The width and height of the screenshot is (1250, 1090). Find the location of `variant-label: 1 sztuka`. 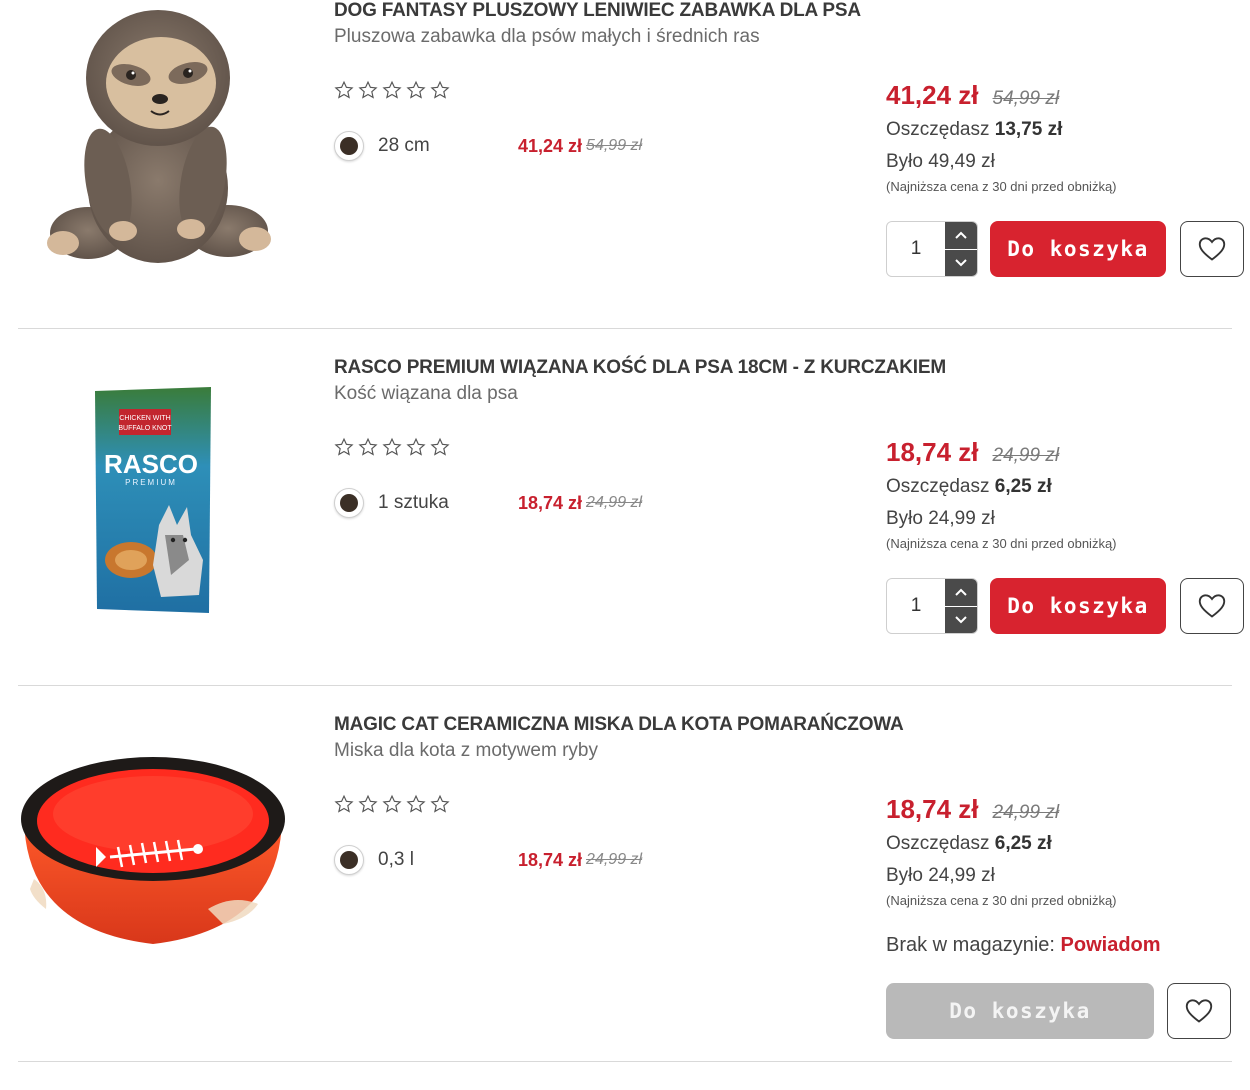

variant-label: 1 sztuka is located at coordinates (413, 502).